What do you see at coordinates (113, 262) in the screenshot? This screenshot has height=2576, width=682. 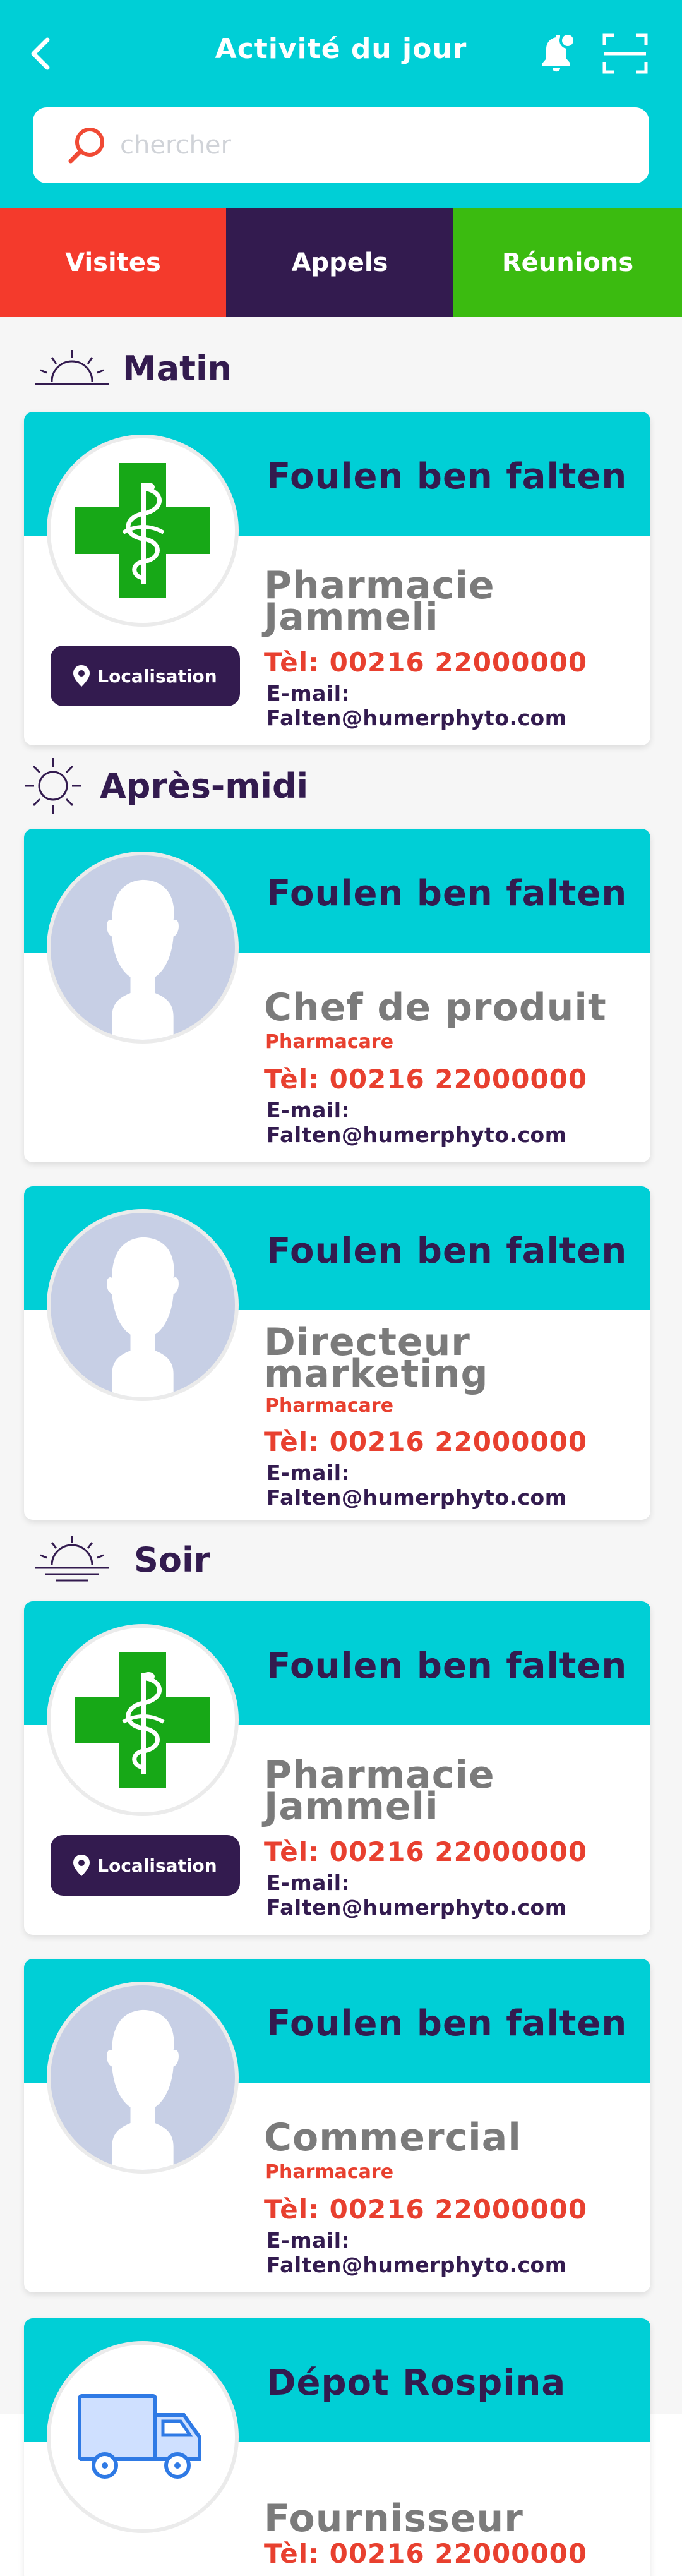 I see `tab-visites: Visites` at bounding box center [113, 262].